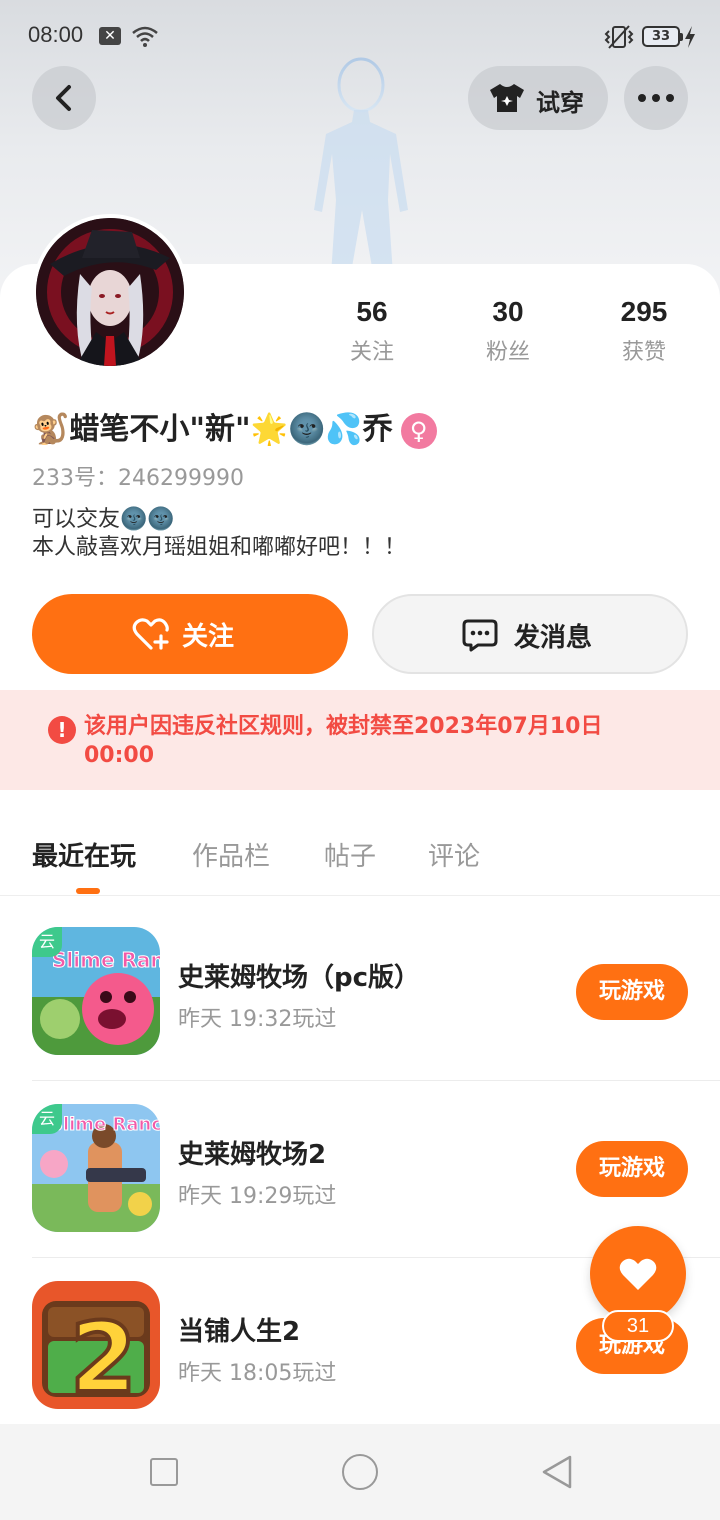 The height and width of the screenshot is (1520, 720). What do you see at coordinates (360, 35) in the screenshot?
I see `status-bar: 08:00 ✕ 33` at bounding box center [360, 35].